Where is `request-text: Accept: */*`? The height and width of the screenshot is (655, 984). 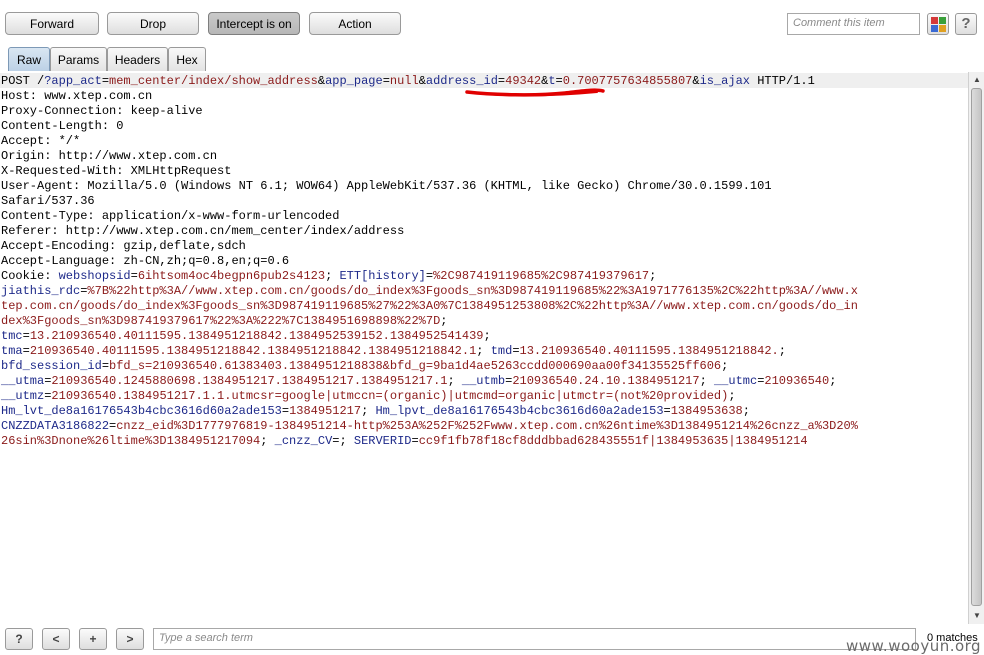
request-text: Accept: */* is located at coordinates (41, 141).